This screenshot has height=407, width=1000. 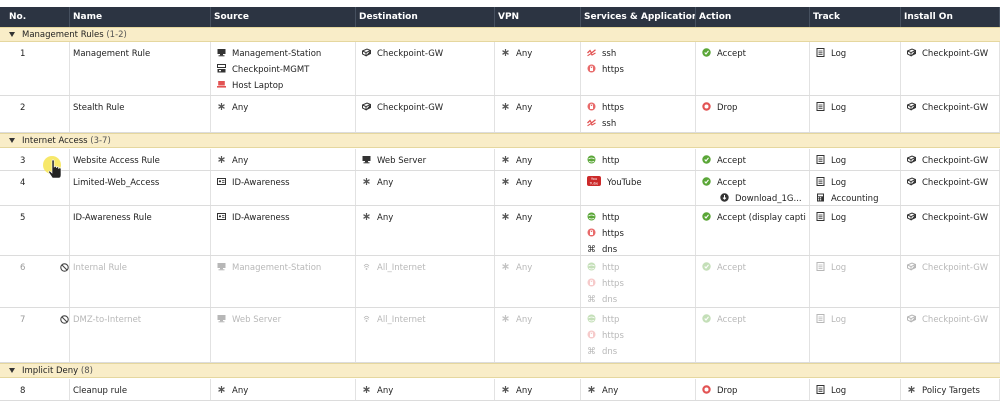 What do you see at coordinates (394, 268) in the screenshot?
I see `destination-item: All_Internet` at bounding box center [394, 268].